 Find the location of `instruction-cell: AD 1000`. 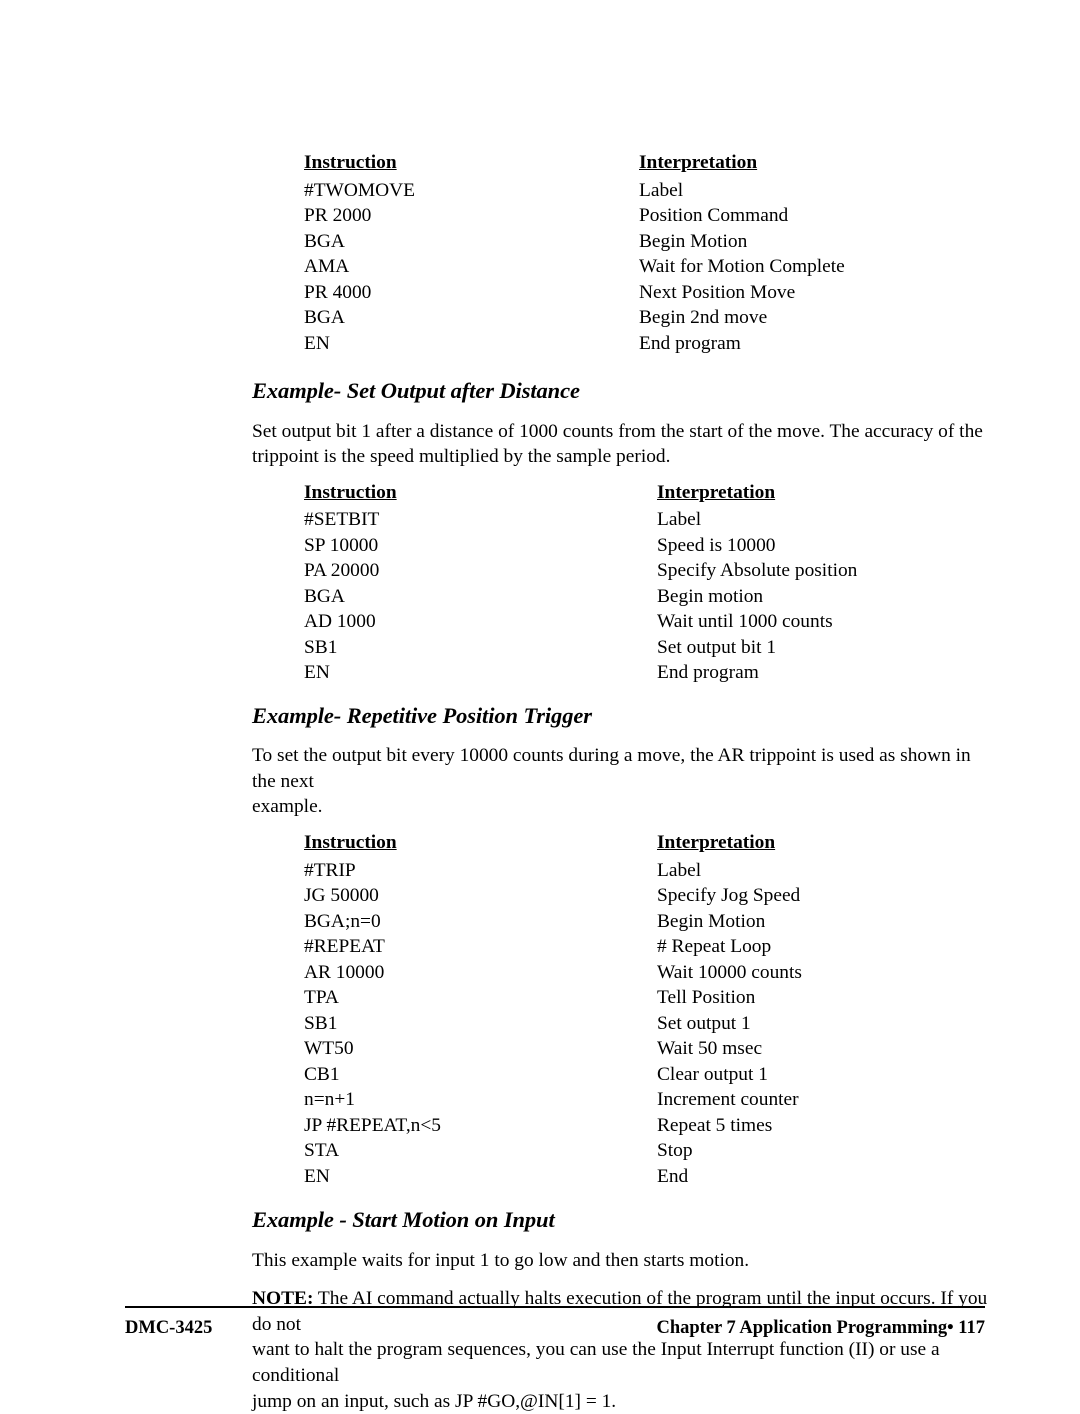

instruction-cell: AD 1000 is located at coordinates (340, 622).